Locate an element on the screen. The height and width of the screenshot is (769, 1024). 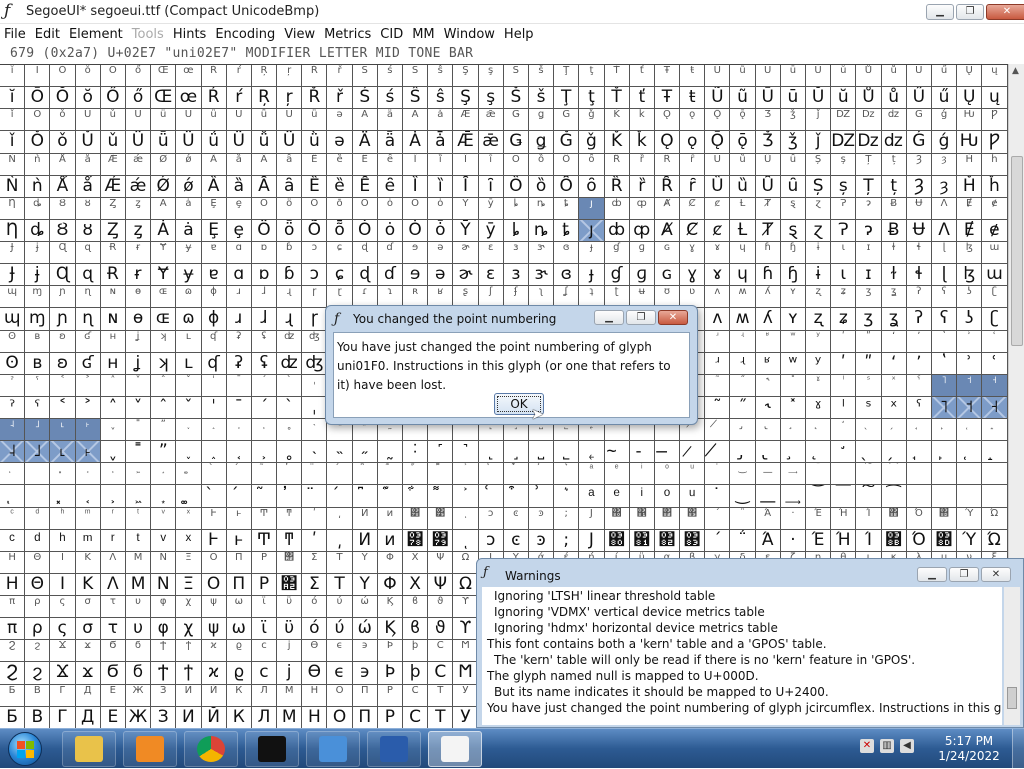
glyph-cell: ʍ is located at coordinates (743, 319).